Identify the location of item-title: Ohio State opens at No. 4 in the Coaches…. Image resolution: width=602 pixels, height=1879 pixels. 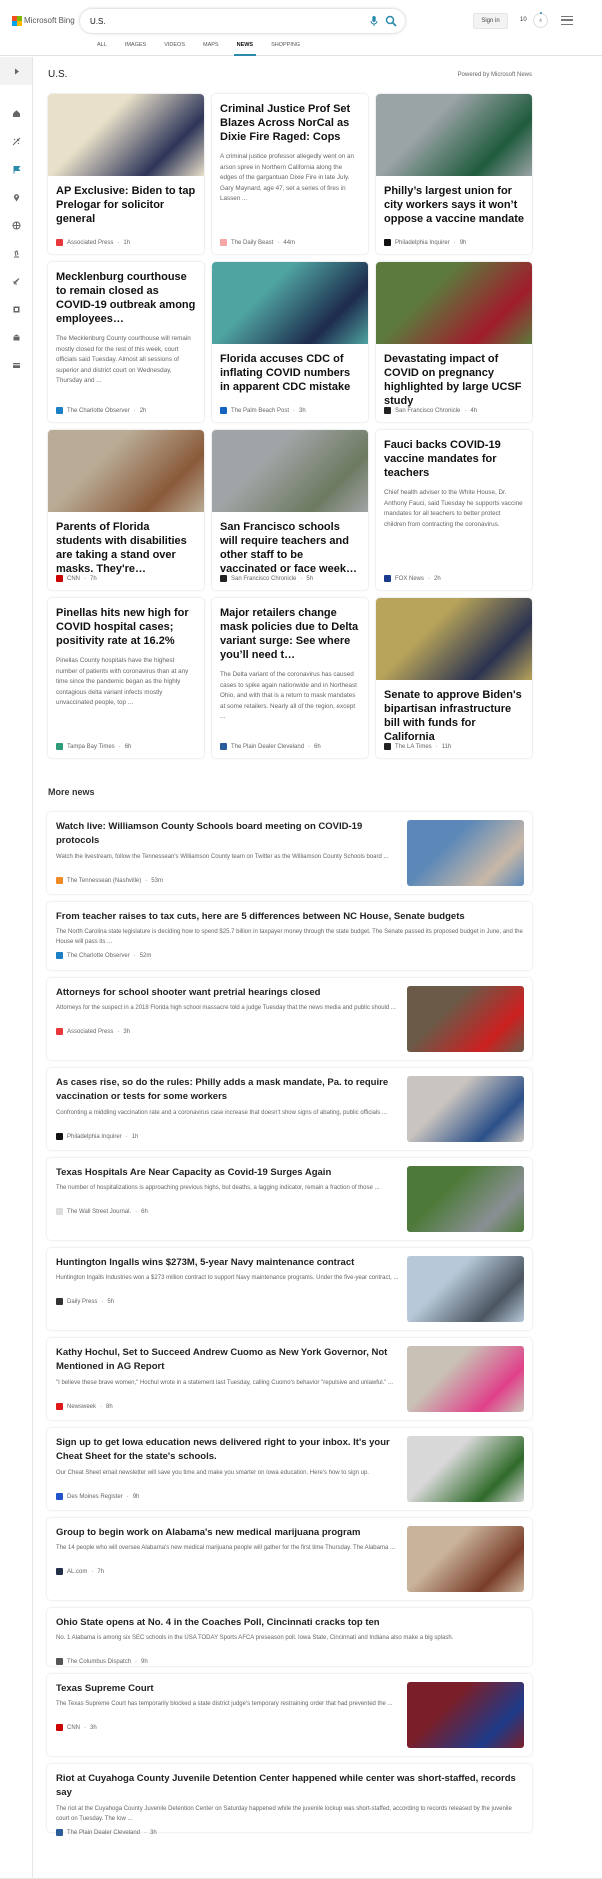
(291, 1623).